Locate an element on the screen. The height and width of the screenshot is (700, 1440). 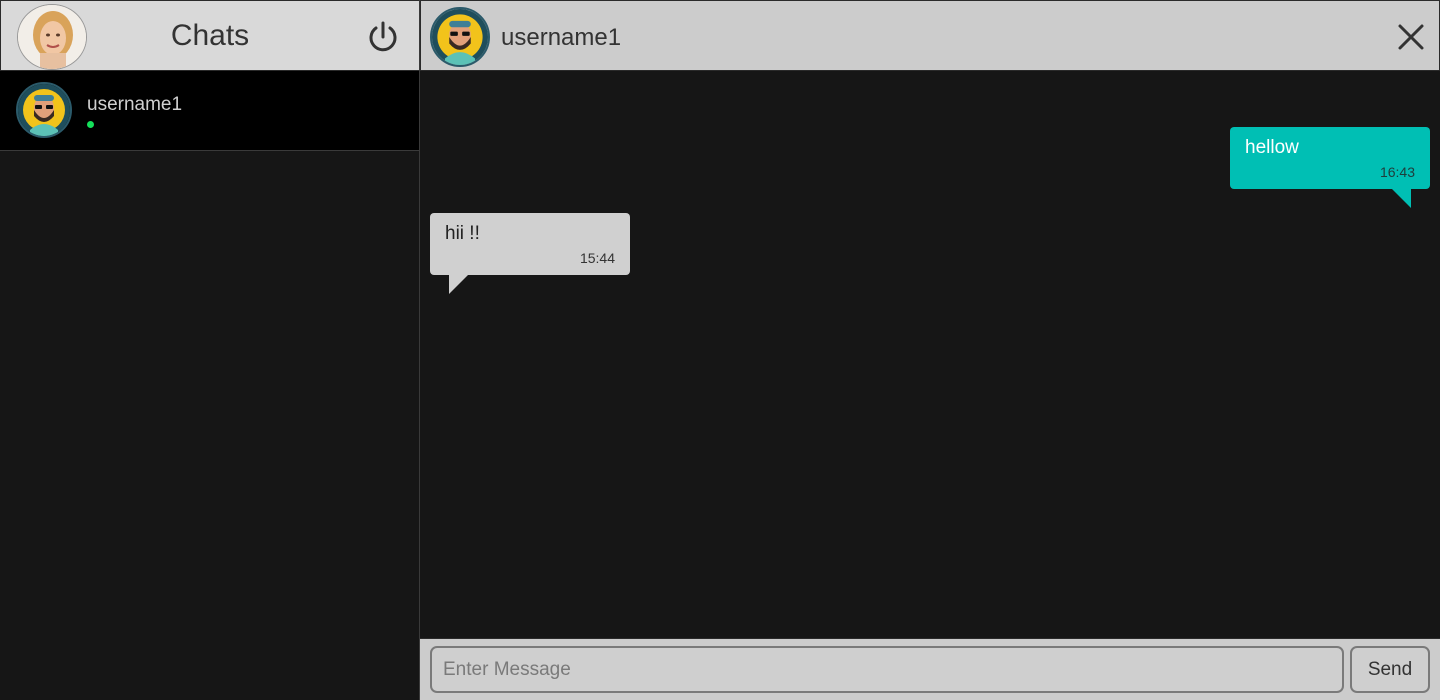
sent-message-bubble: hellow 16:43 is located at coordinates (1330, 167).